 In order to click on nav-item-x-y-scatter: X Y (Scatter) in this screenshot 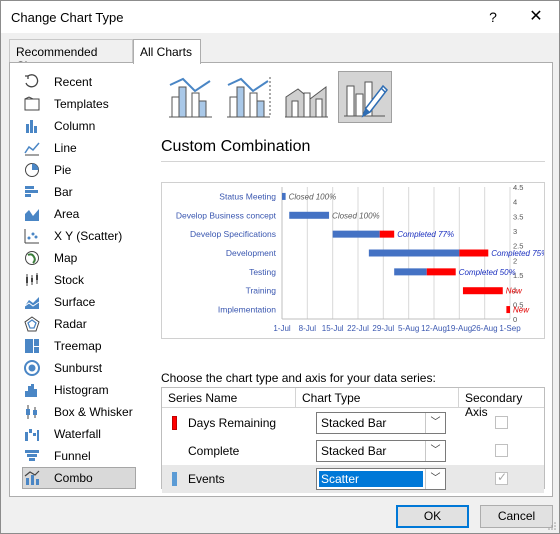, I will do `click(79, 236)`.